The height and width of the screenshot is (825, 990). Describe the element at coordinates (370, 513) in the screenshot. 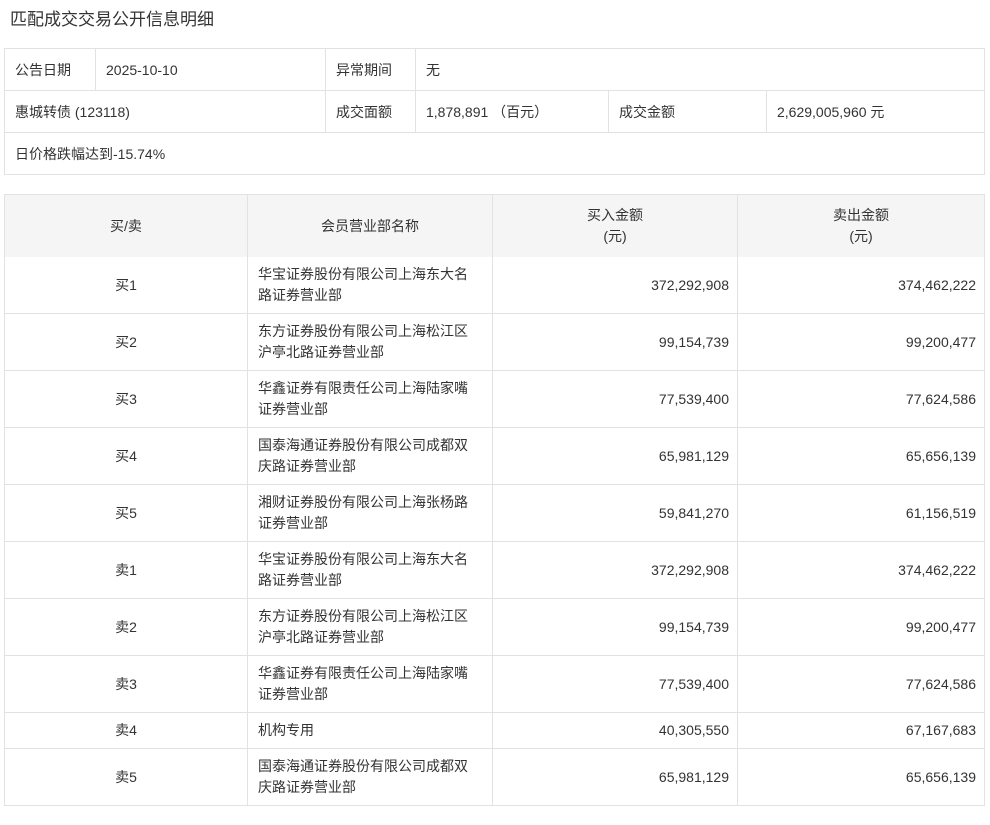

I see `branch-cell: 湘财证券股份有限公司上海张杨路证券营业部` at that location.